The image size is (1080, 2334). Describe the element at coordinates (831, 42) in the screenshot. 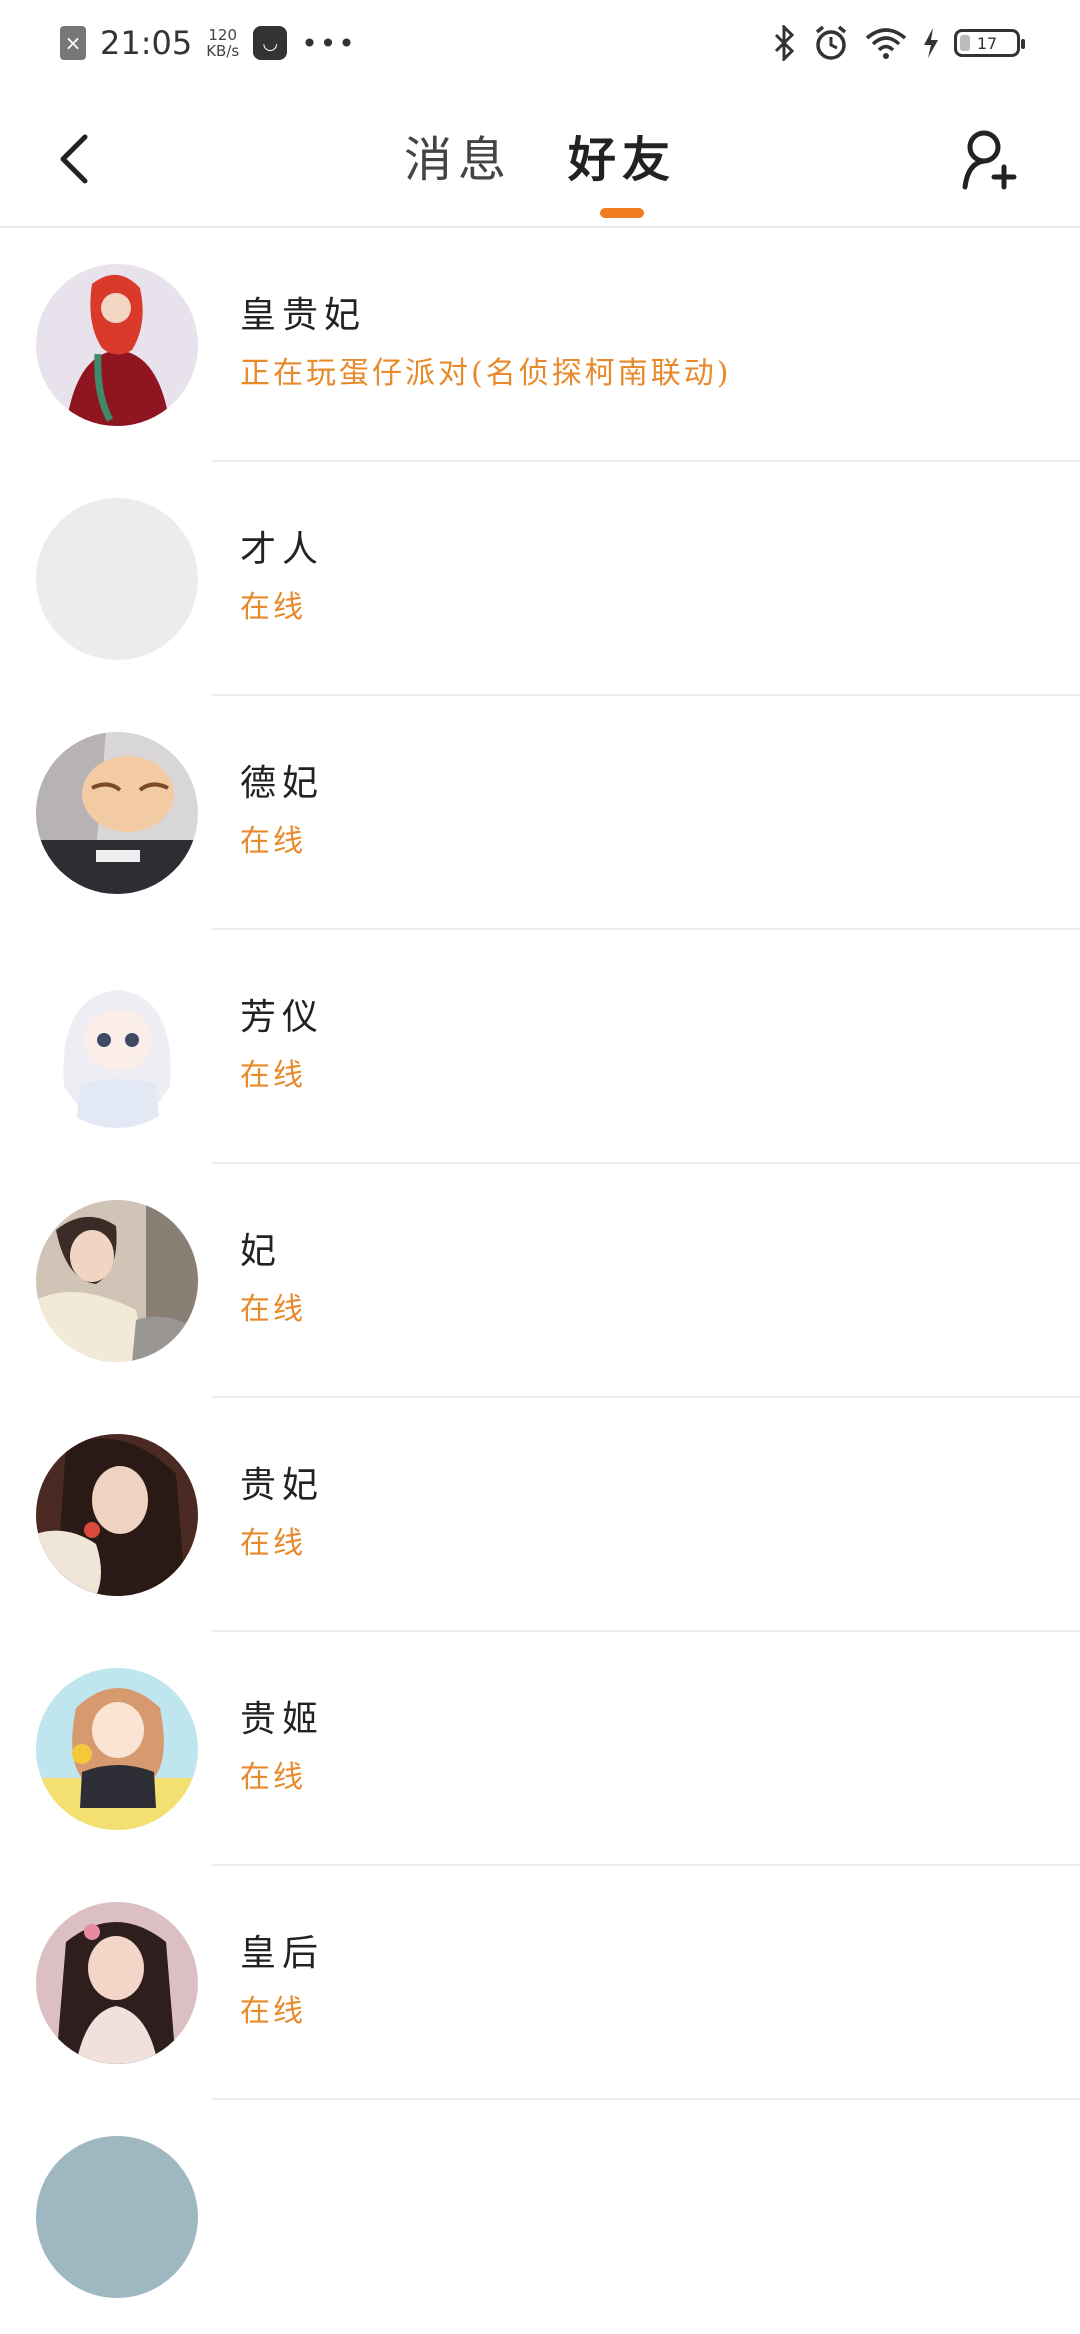

I see `alarm-icon` at that location.